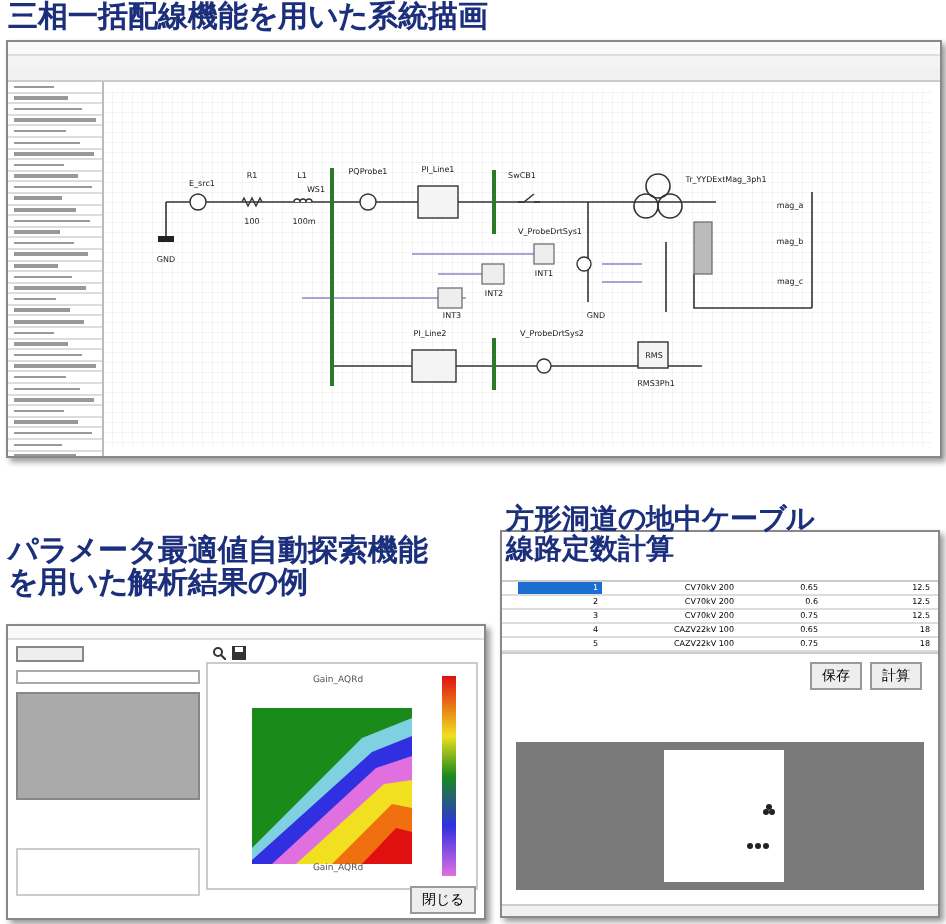 This screenshot has height=924, width=946. Describe the element at coordinates (703, 248) in the screenshot. I see `magnetizing-block` at that location.